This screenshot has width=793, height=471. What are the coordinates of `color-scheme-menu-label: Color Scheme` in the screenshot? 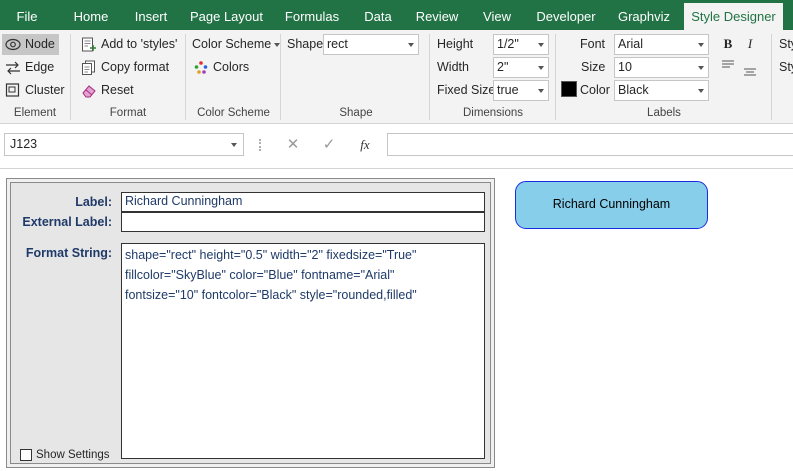 It's located at (232, 44).